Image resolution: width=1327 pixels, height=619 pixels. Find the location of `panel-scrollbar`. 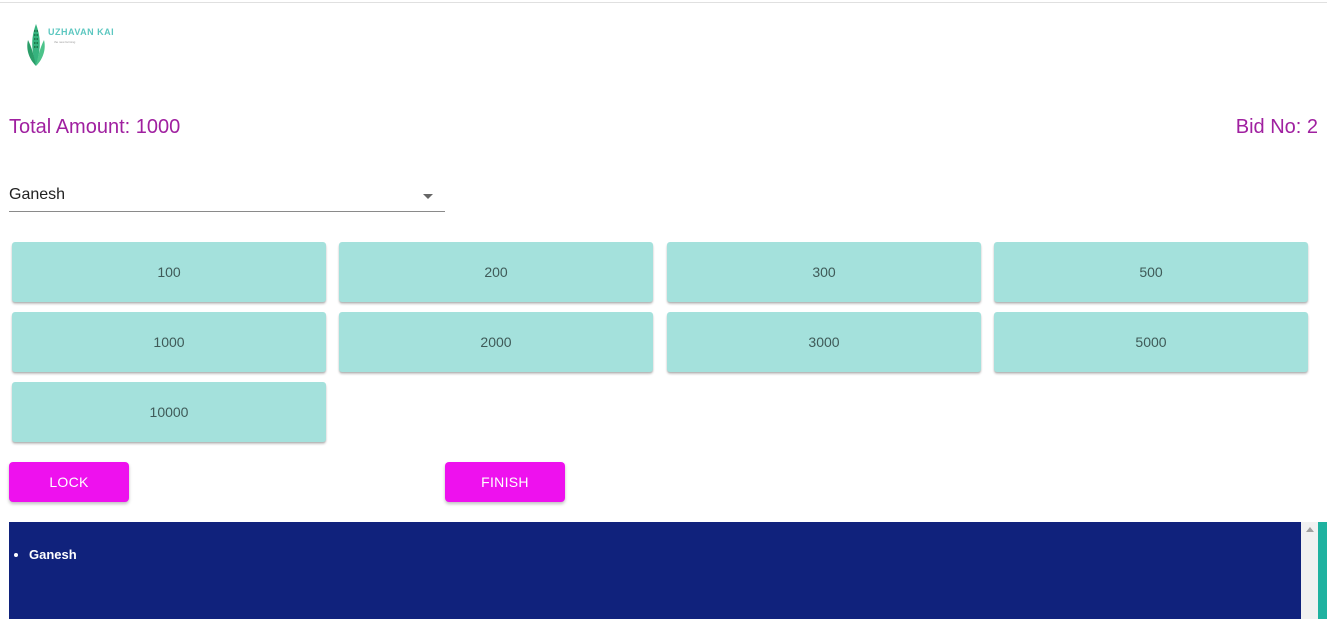

panel-scrollbar is located at coordinates (1309, 570).